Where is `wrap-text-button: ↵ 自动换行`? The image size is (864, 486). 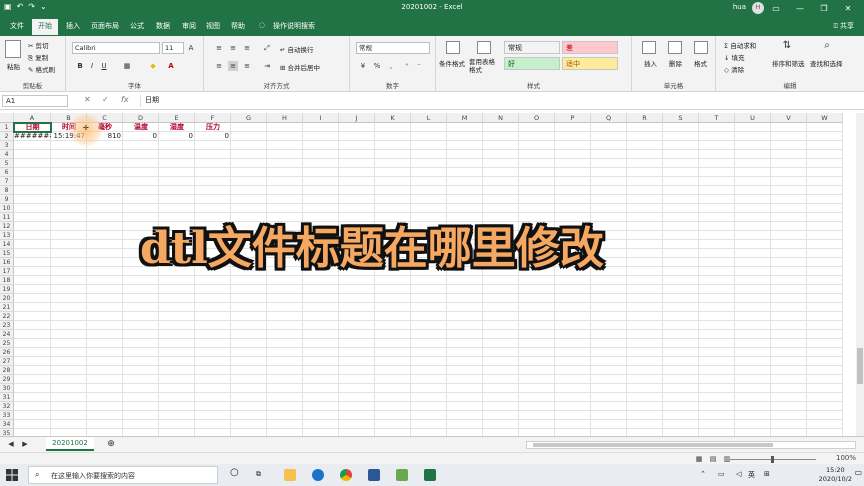 wrap-text-button: ↵ 自动换行 is located at coordinates (297, 49).